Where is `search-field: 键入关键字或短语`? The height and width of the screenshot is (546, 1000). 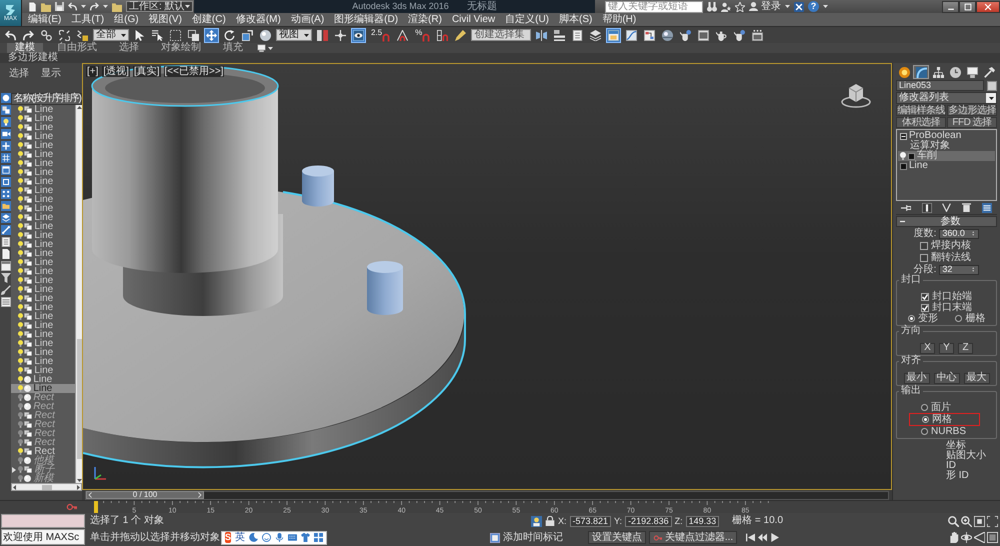 search-field: 键入关键字或短语 is located at coordinates (654, 6).